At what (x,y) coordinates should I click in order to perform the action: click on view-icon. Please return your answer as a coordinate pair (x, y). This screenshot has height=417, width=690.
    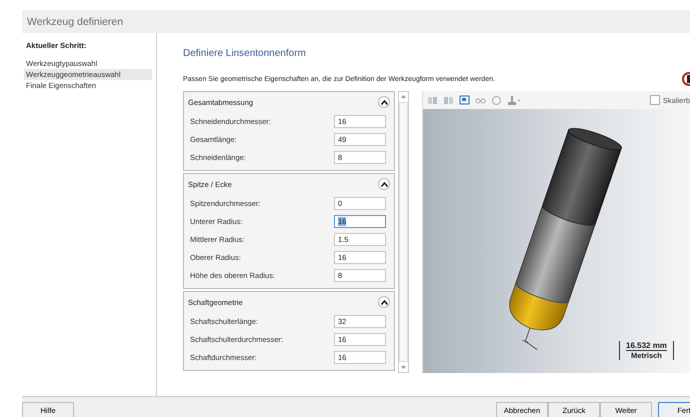
    Looking at the image, I should click on (464, 100).